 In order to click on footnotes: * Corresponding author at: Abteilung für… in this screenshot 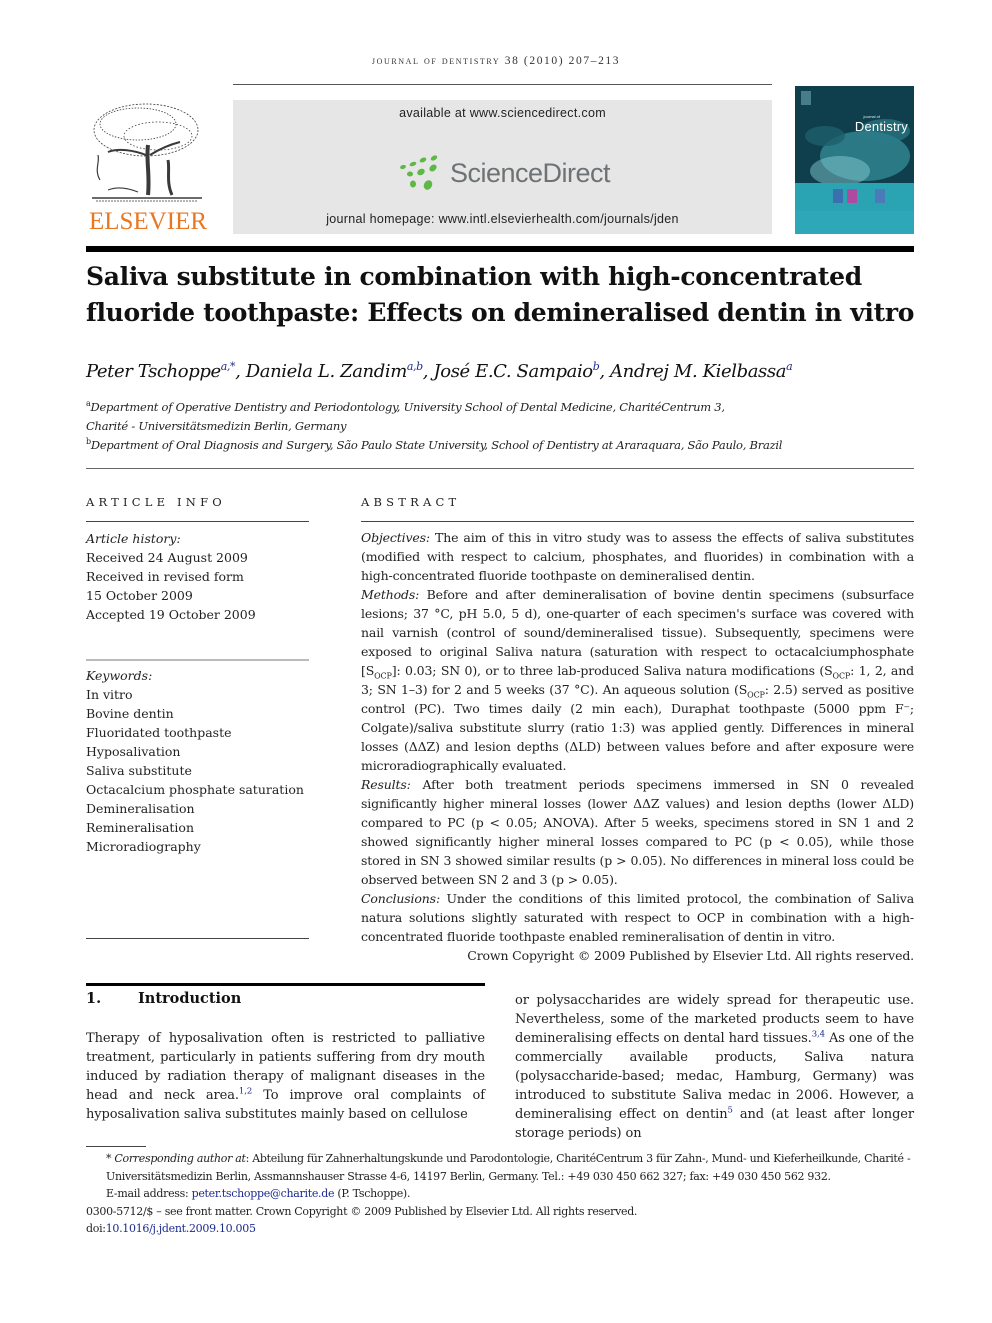, I will do `click(501, 1194)`.